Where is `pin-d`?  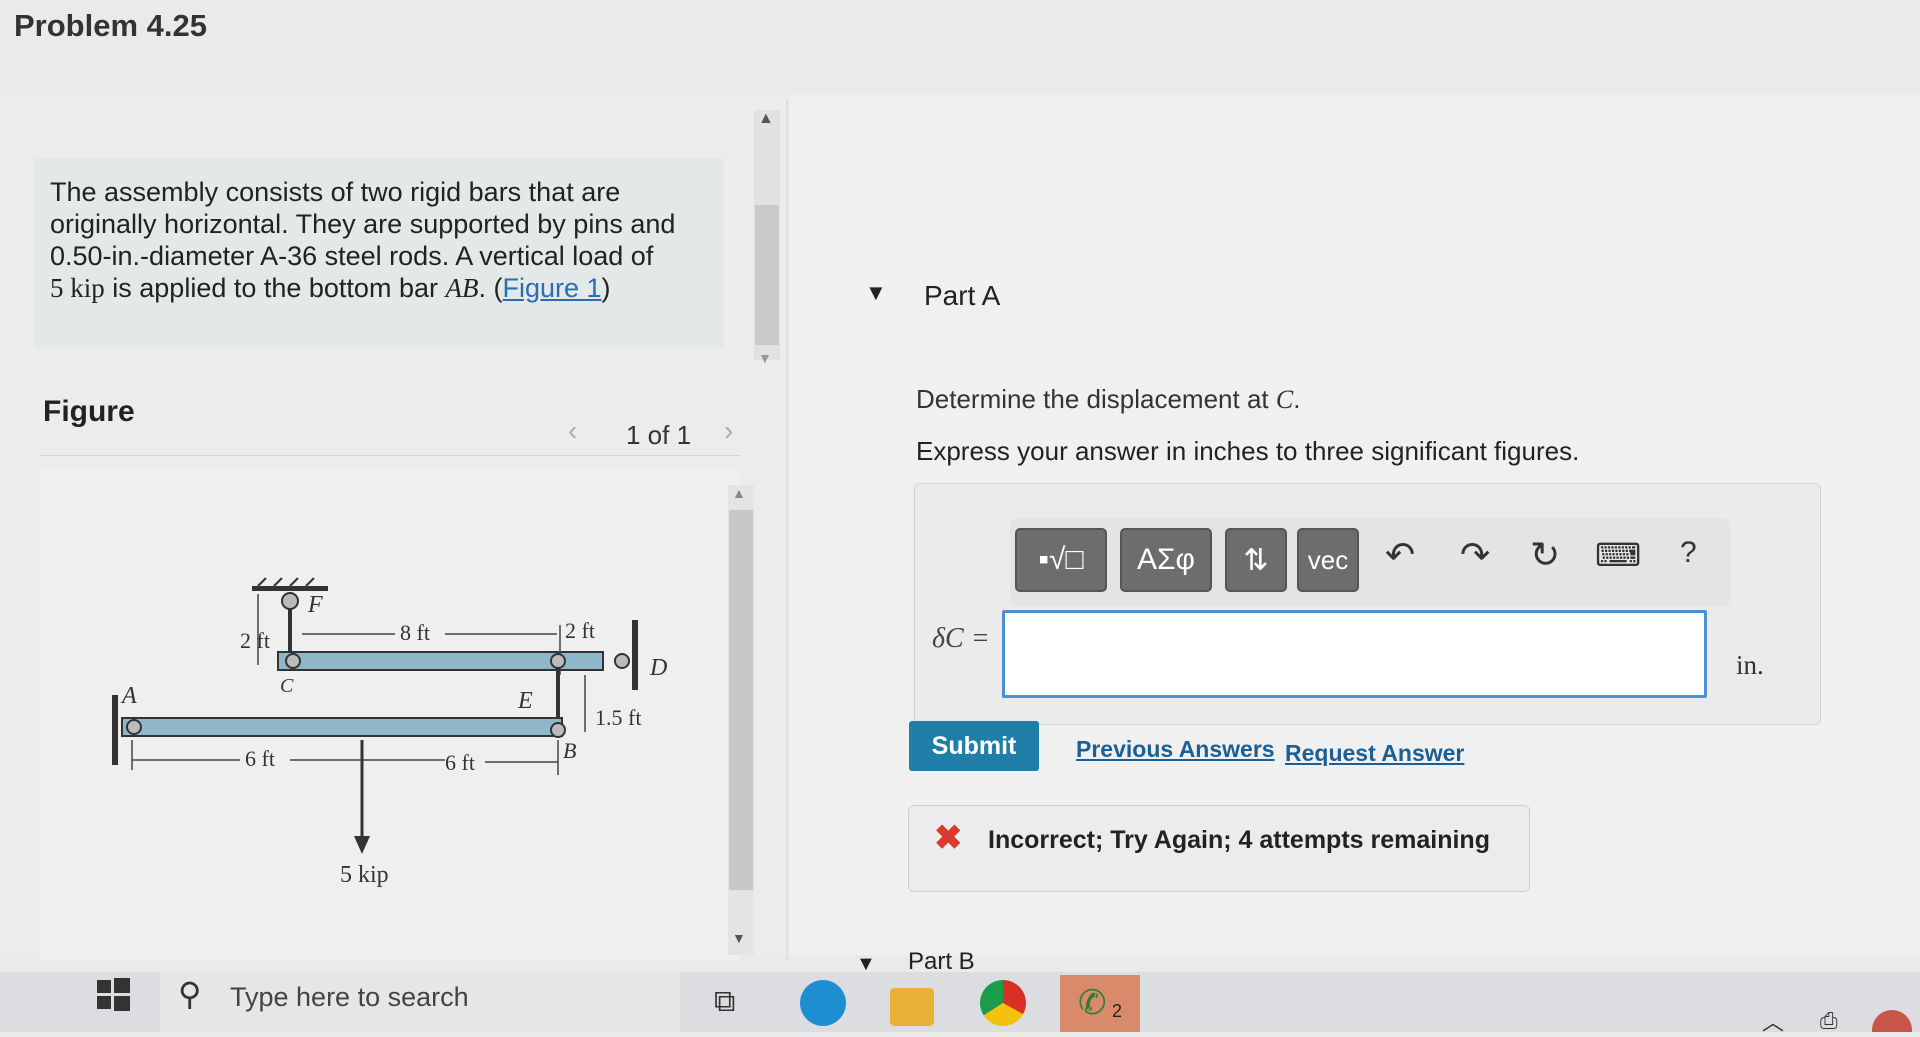 pin-d is located at coordinates (622, 661).